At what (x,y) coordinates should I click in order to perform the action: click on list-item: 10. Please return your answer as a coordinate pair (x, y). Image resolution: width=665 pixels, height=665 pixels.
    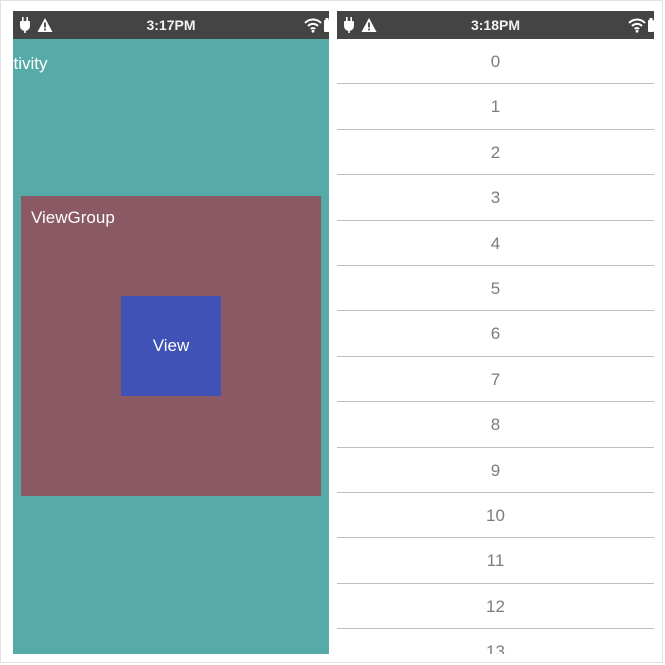
    Looking at the image, I should click on (495, 516).